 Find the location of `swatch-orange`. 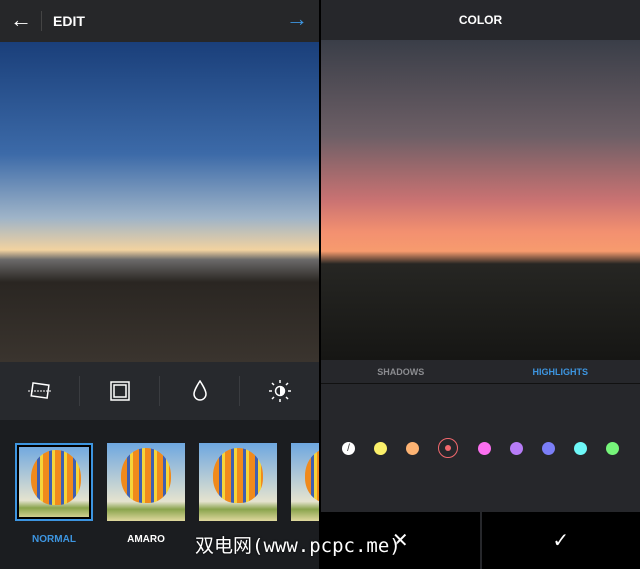

swatch-orange is located at coordinates (413, 448).